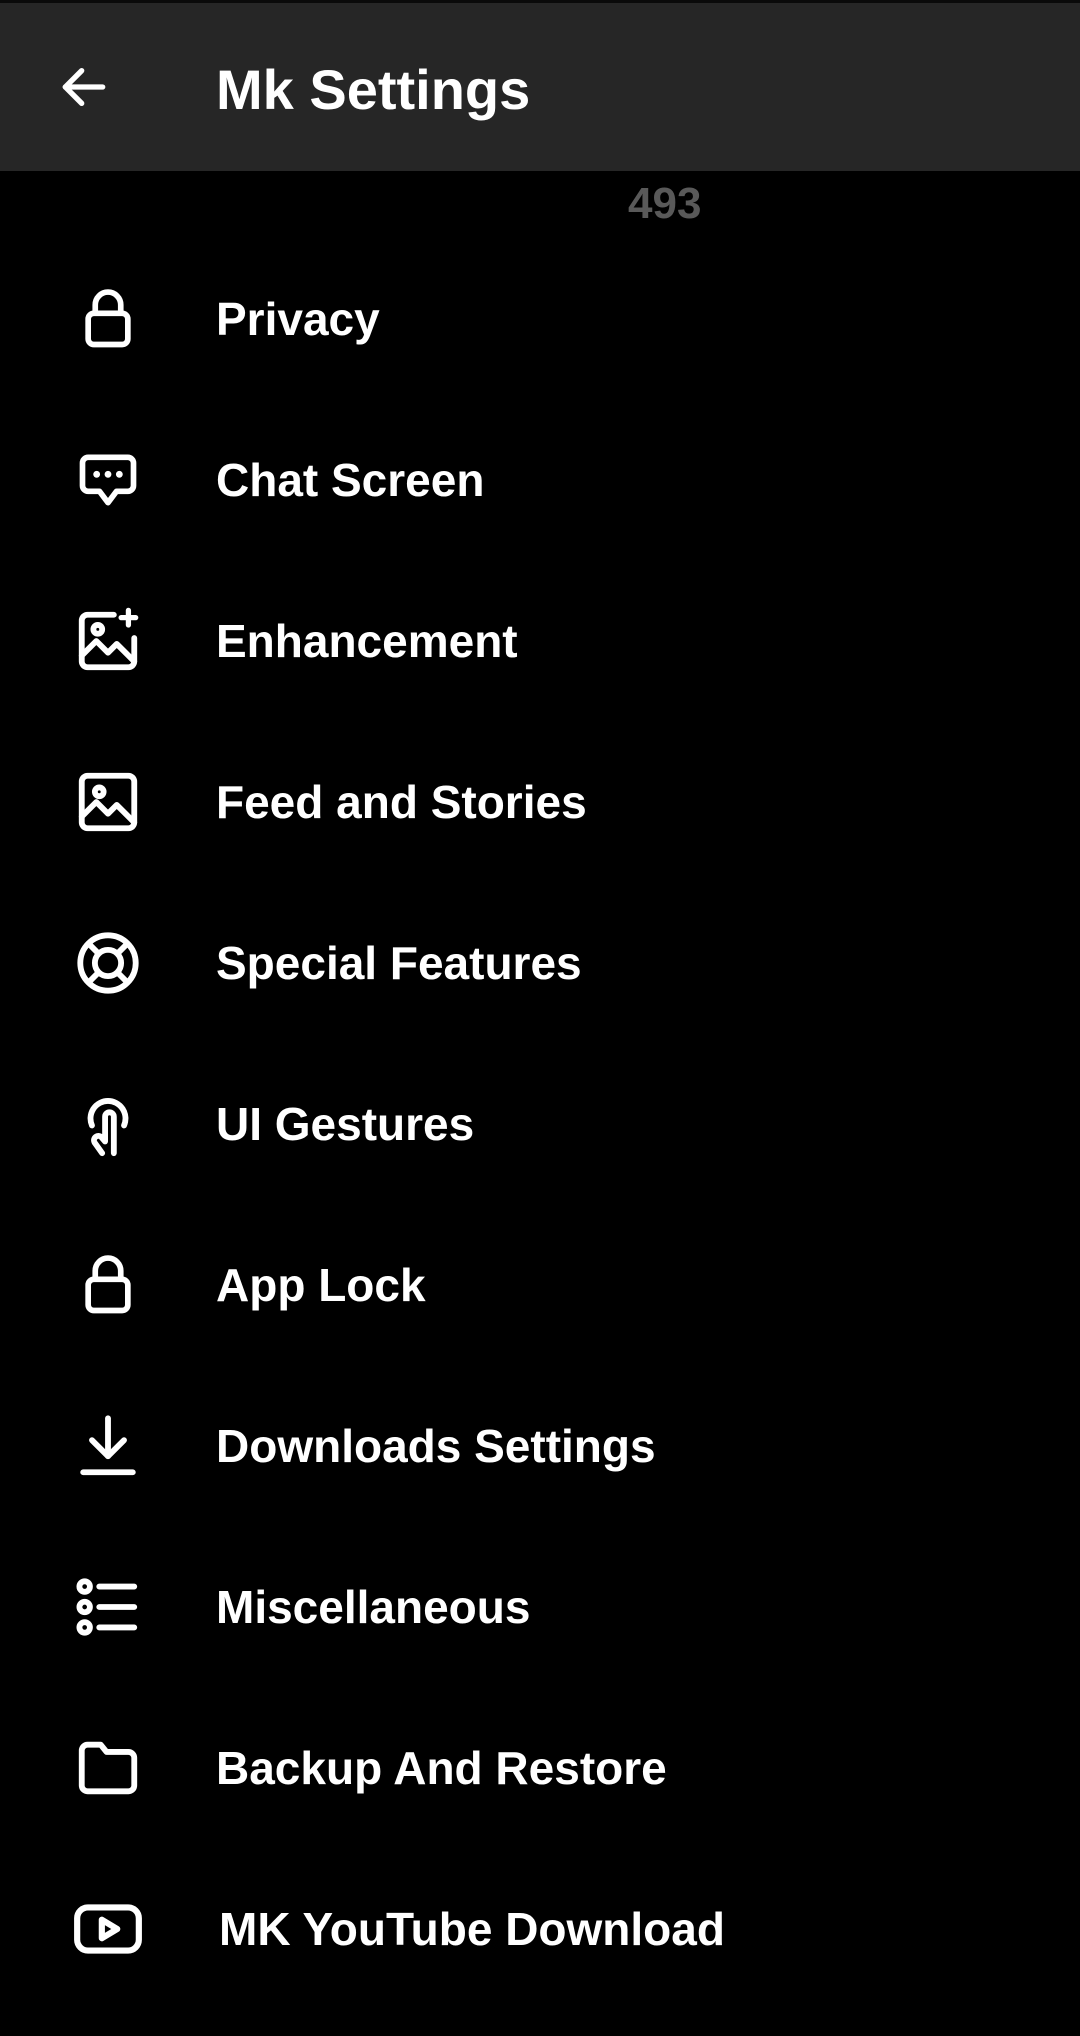 The height and width of the screenshot is (2036, 1080). Describe the element at coordinates (540, 87) in the screenshot. I see `app-bar: Mk Settings` at that location.